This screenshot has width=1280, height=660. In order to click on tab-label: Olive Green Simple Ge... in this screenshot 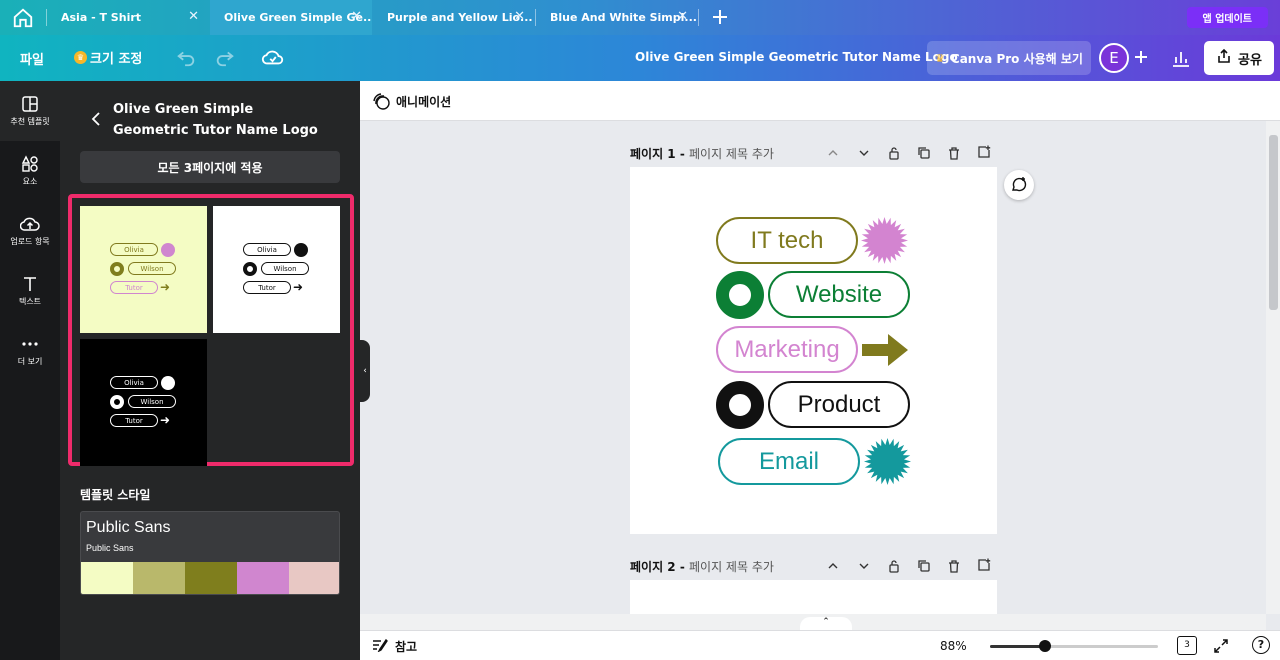, I will do `click(298, 17)`.